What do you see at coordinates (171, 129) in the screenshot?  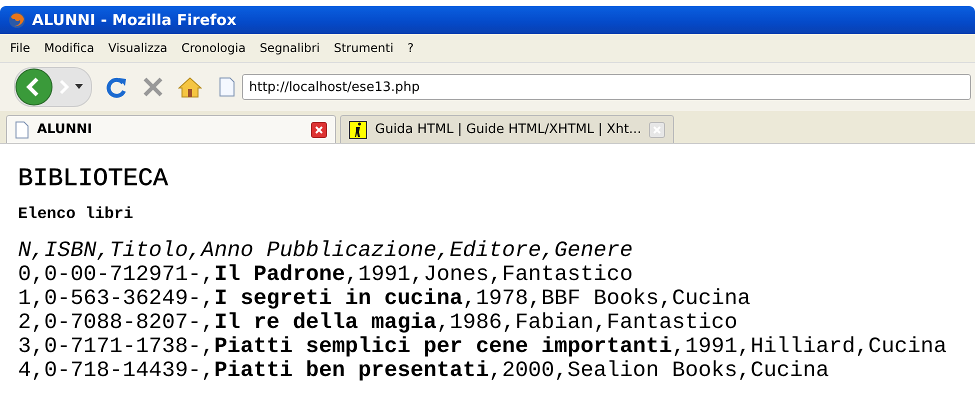 I see `browser-tab: ALUNNI` at bounding box center [171, 129].